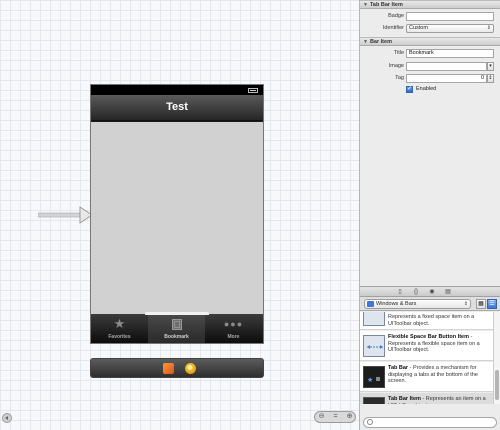 The image size is (500, 430). I want to click on zoom-in-icon: ⊕, so click(349, 417).